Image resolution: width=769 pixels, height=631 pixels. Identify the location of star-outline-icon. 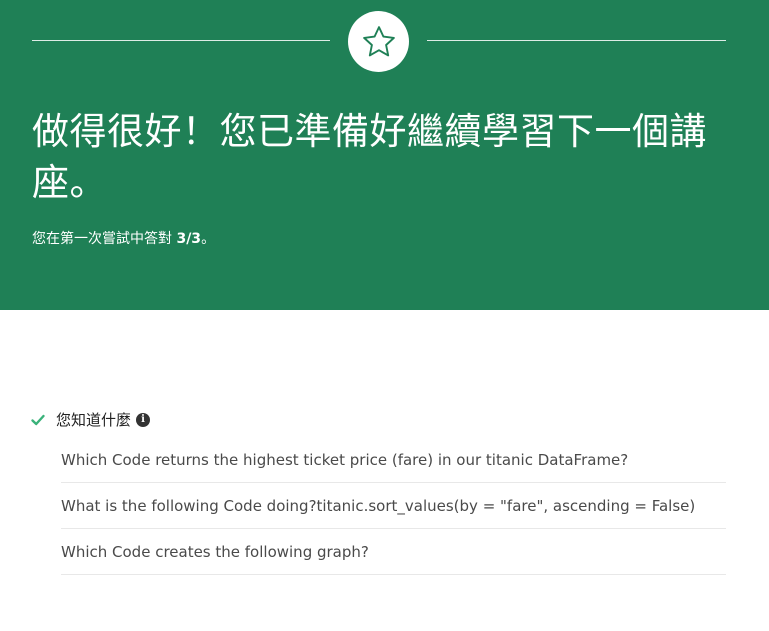
(378, 40).